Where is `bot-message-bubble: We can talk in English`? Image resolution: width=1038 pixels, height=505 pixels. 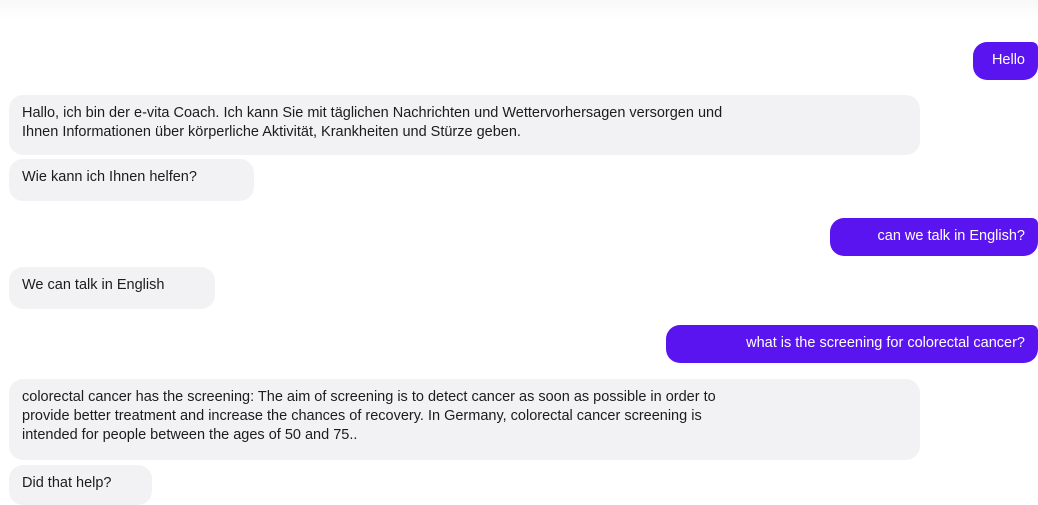
bot-message-bubble: We can talk in English is located at coordinates (112, 288).